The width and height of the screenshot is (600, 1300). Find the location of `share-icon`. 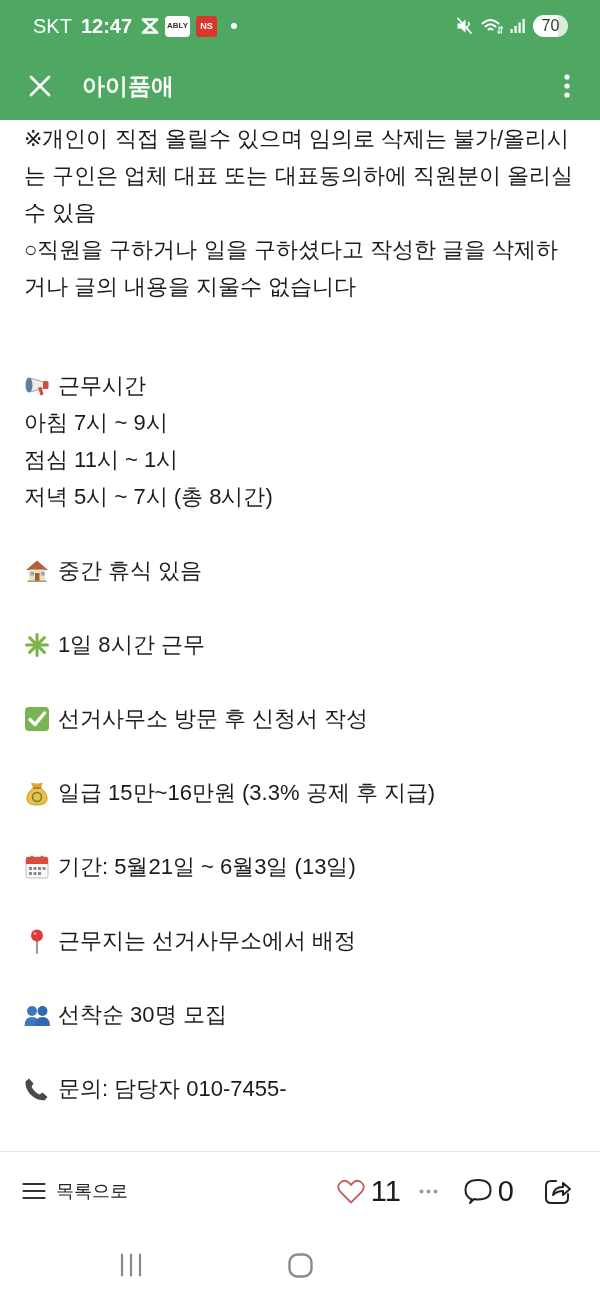

share-icon is located at coordinates (558, 1191).